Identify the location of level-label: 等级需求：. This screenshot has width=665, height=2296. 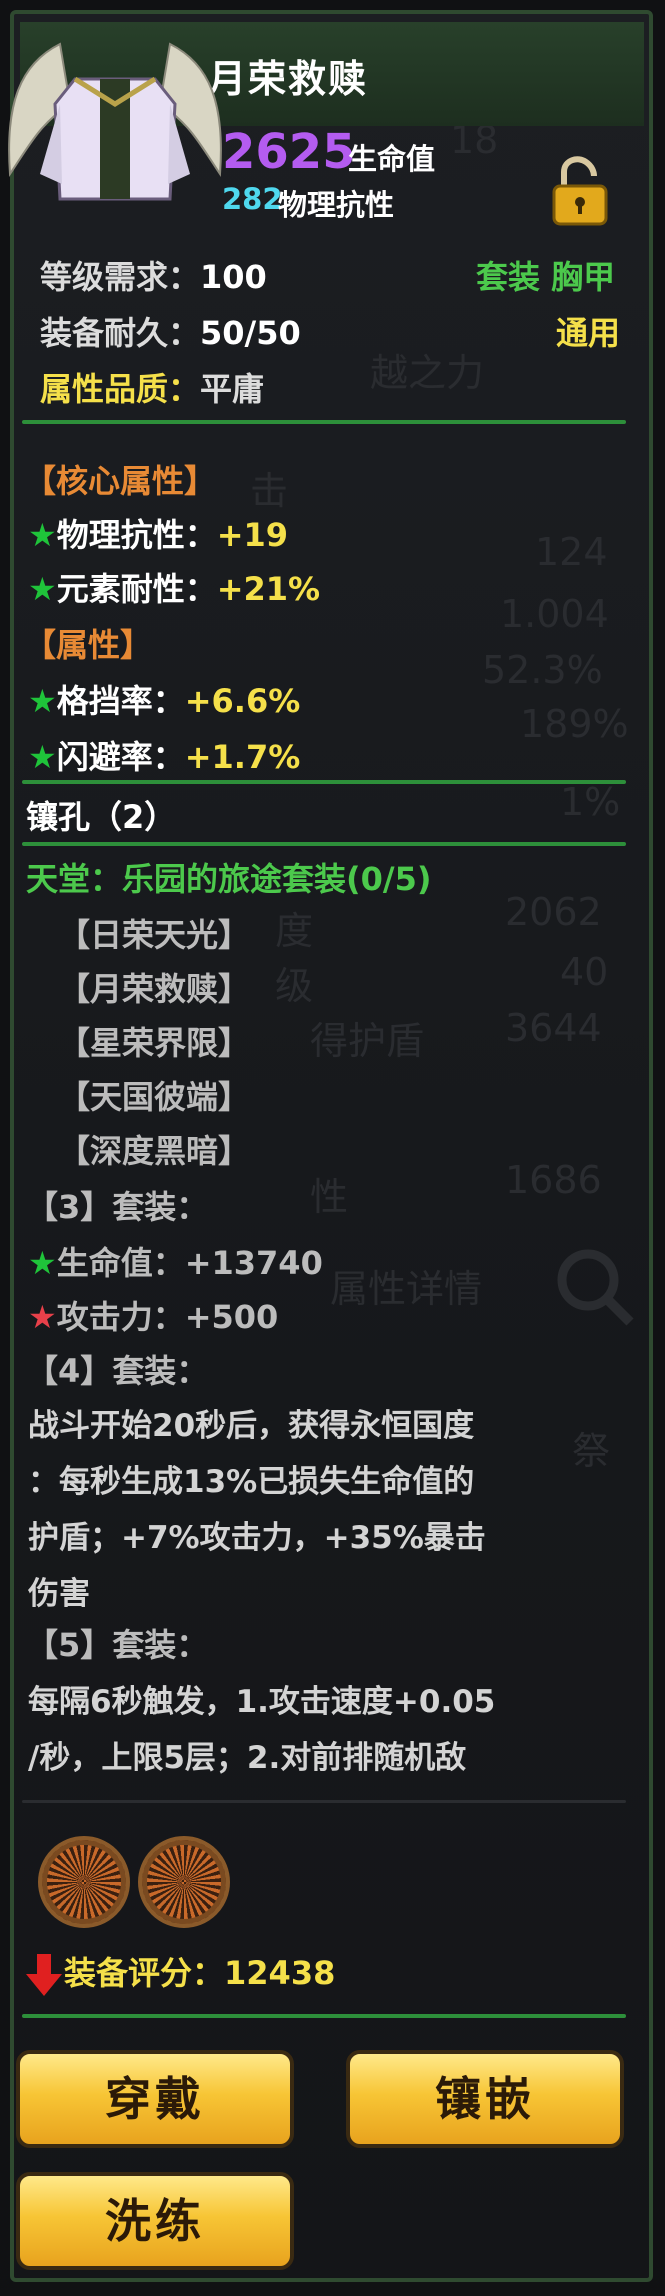
(120, 277).